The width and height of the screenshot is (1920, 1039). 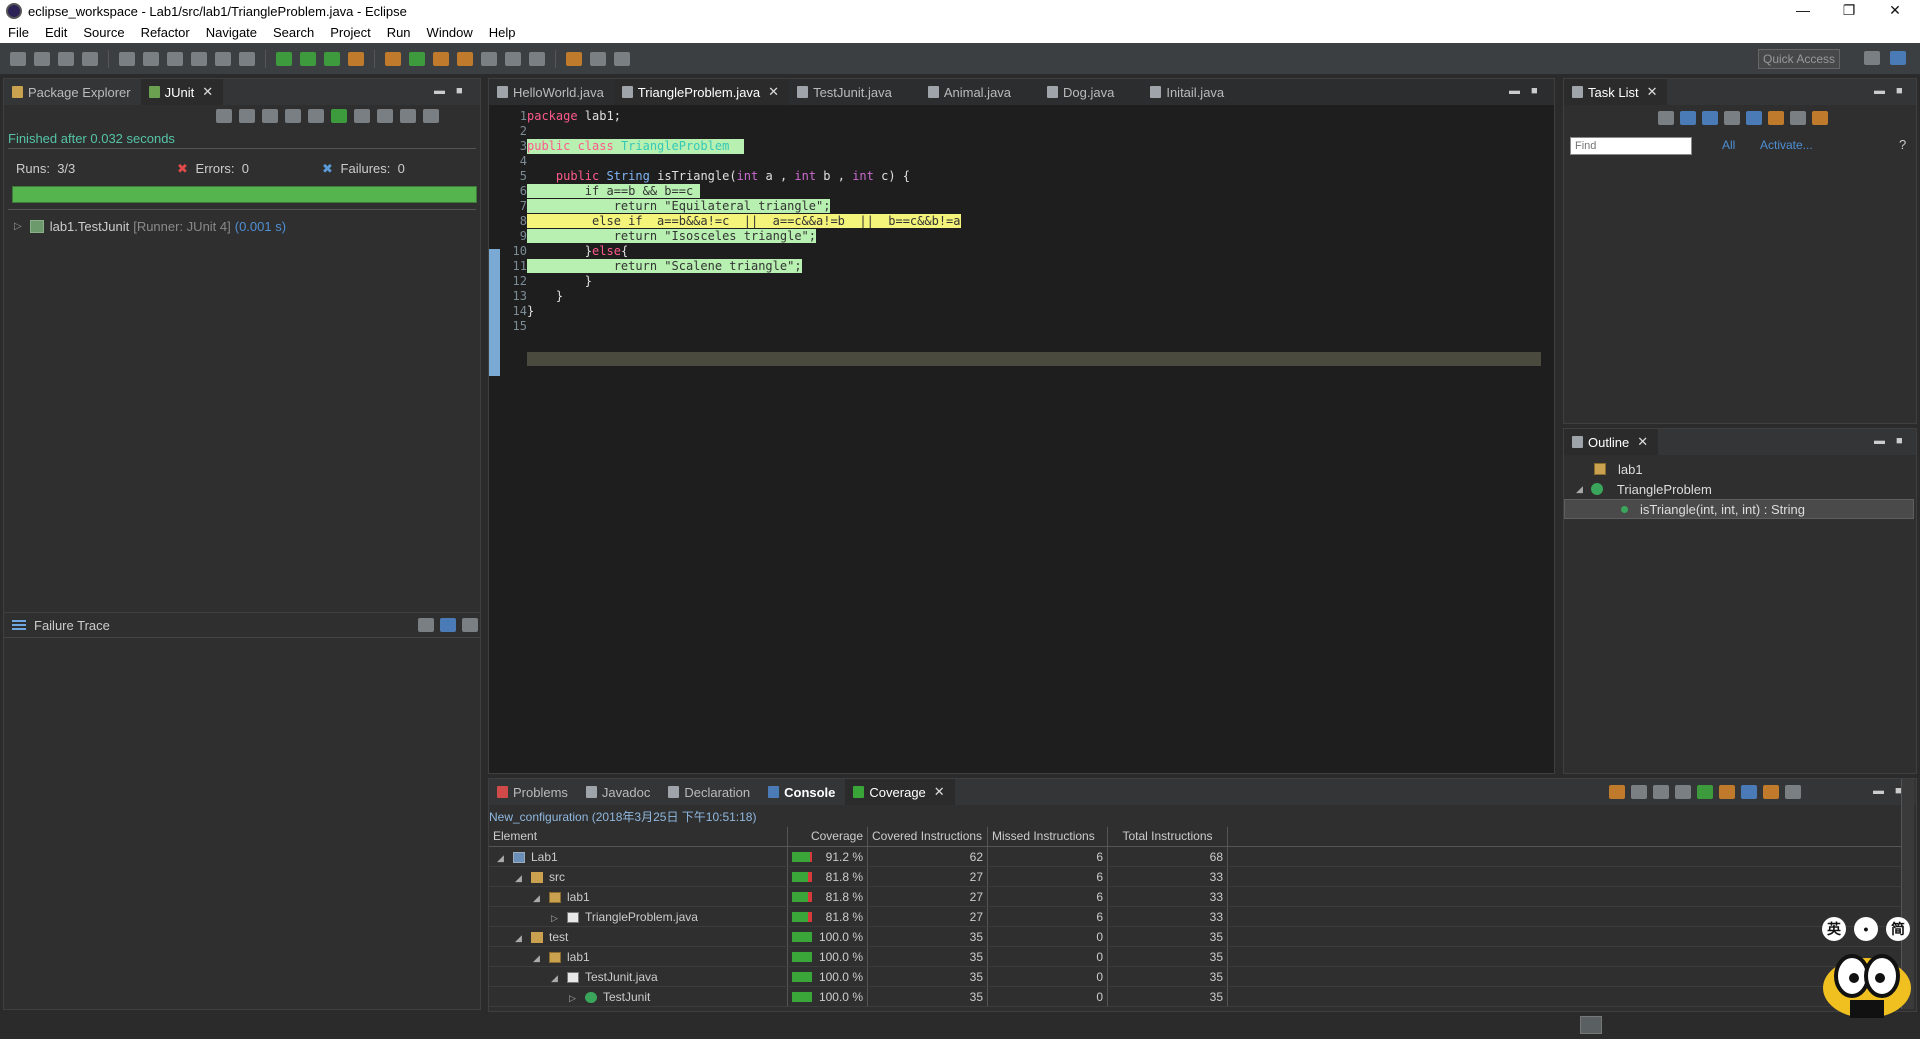 I want to click on menu-project: Project, so click(x=350, y=32).